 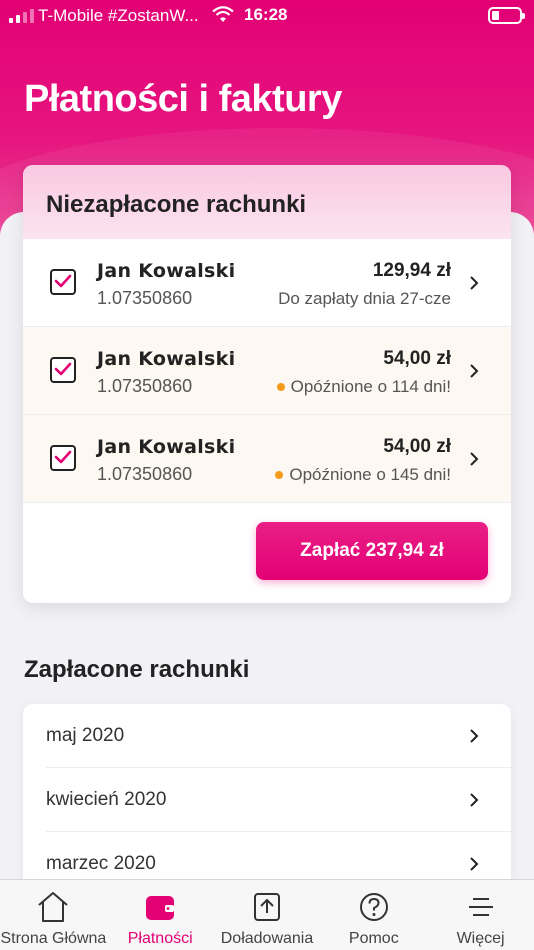 What do you see at coordinates (137, 669) in the screenshot?
I see `paid-bills-title: Zapłacone rachunki` at bounding box center [137, 669].